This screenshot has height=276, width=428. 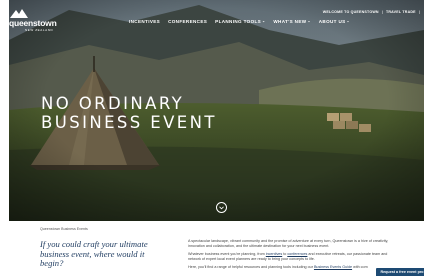 What do you see at coordinates (402, 272) in the screenshot?
I see `request-event-proposal-button: Request a free event pro` at bounding box center [402, 272].